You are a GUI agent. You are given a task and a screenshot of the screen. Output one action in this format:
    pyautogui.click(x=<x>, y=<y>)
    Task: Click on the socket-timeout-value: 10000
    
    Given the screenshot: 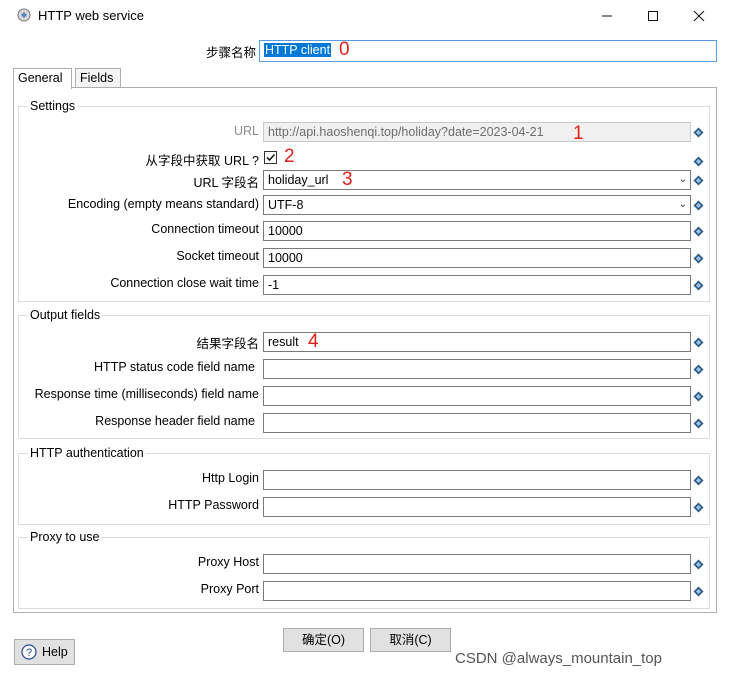 What is the action you would take?
    pyautogui.click(x=285, y=258)
    